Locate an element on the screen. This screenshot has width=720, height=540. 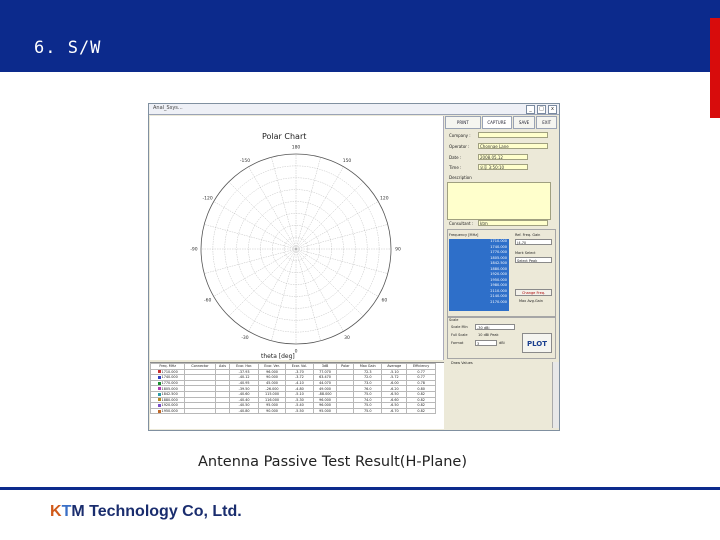
capture-button: CAPTURE is located at coordinates (496, 122).